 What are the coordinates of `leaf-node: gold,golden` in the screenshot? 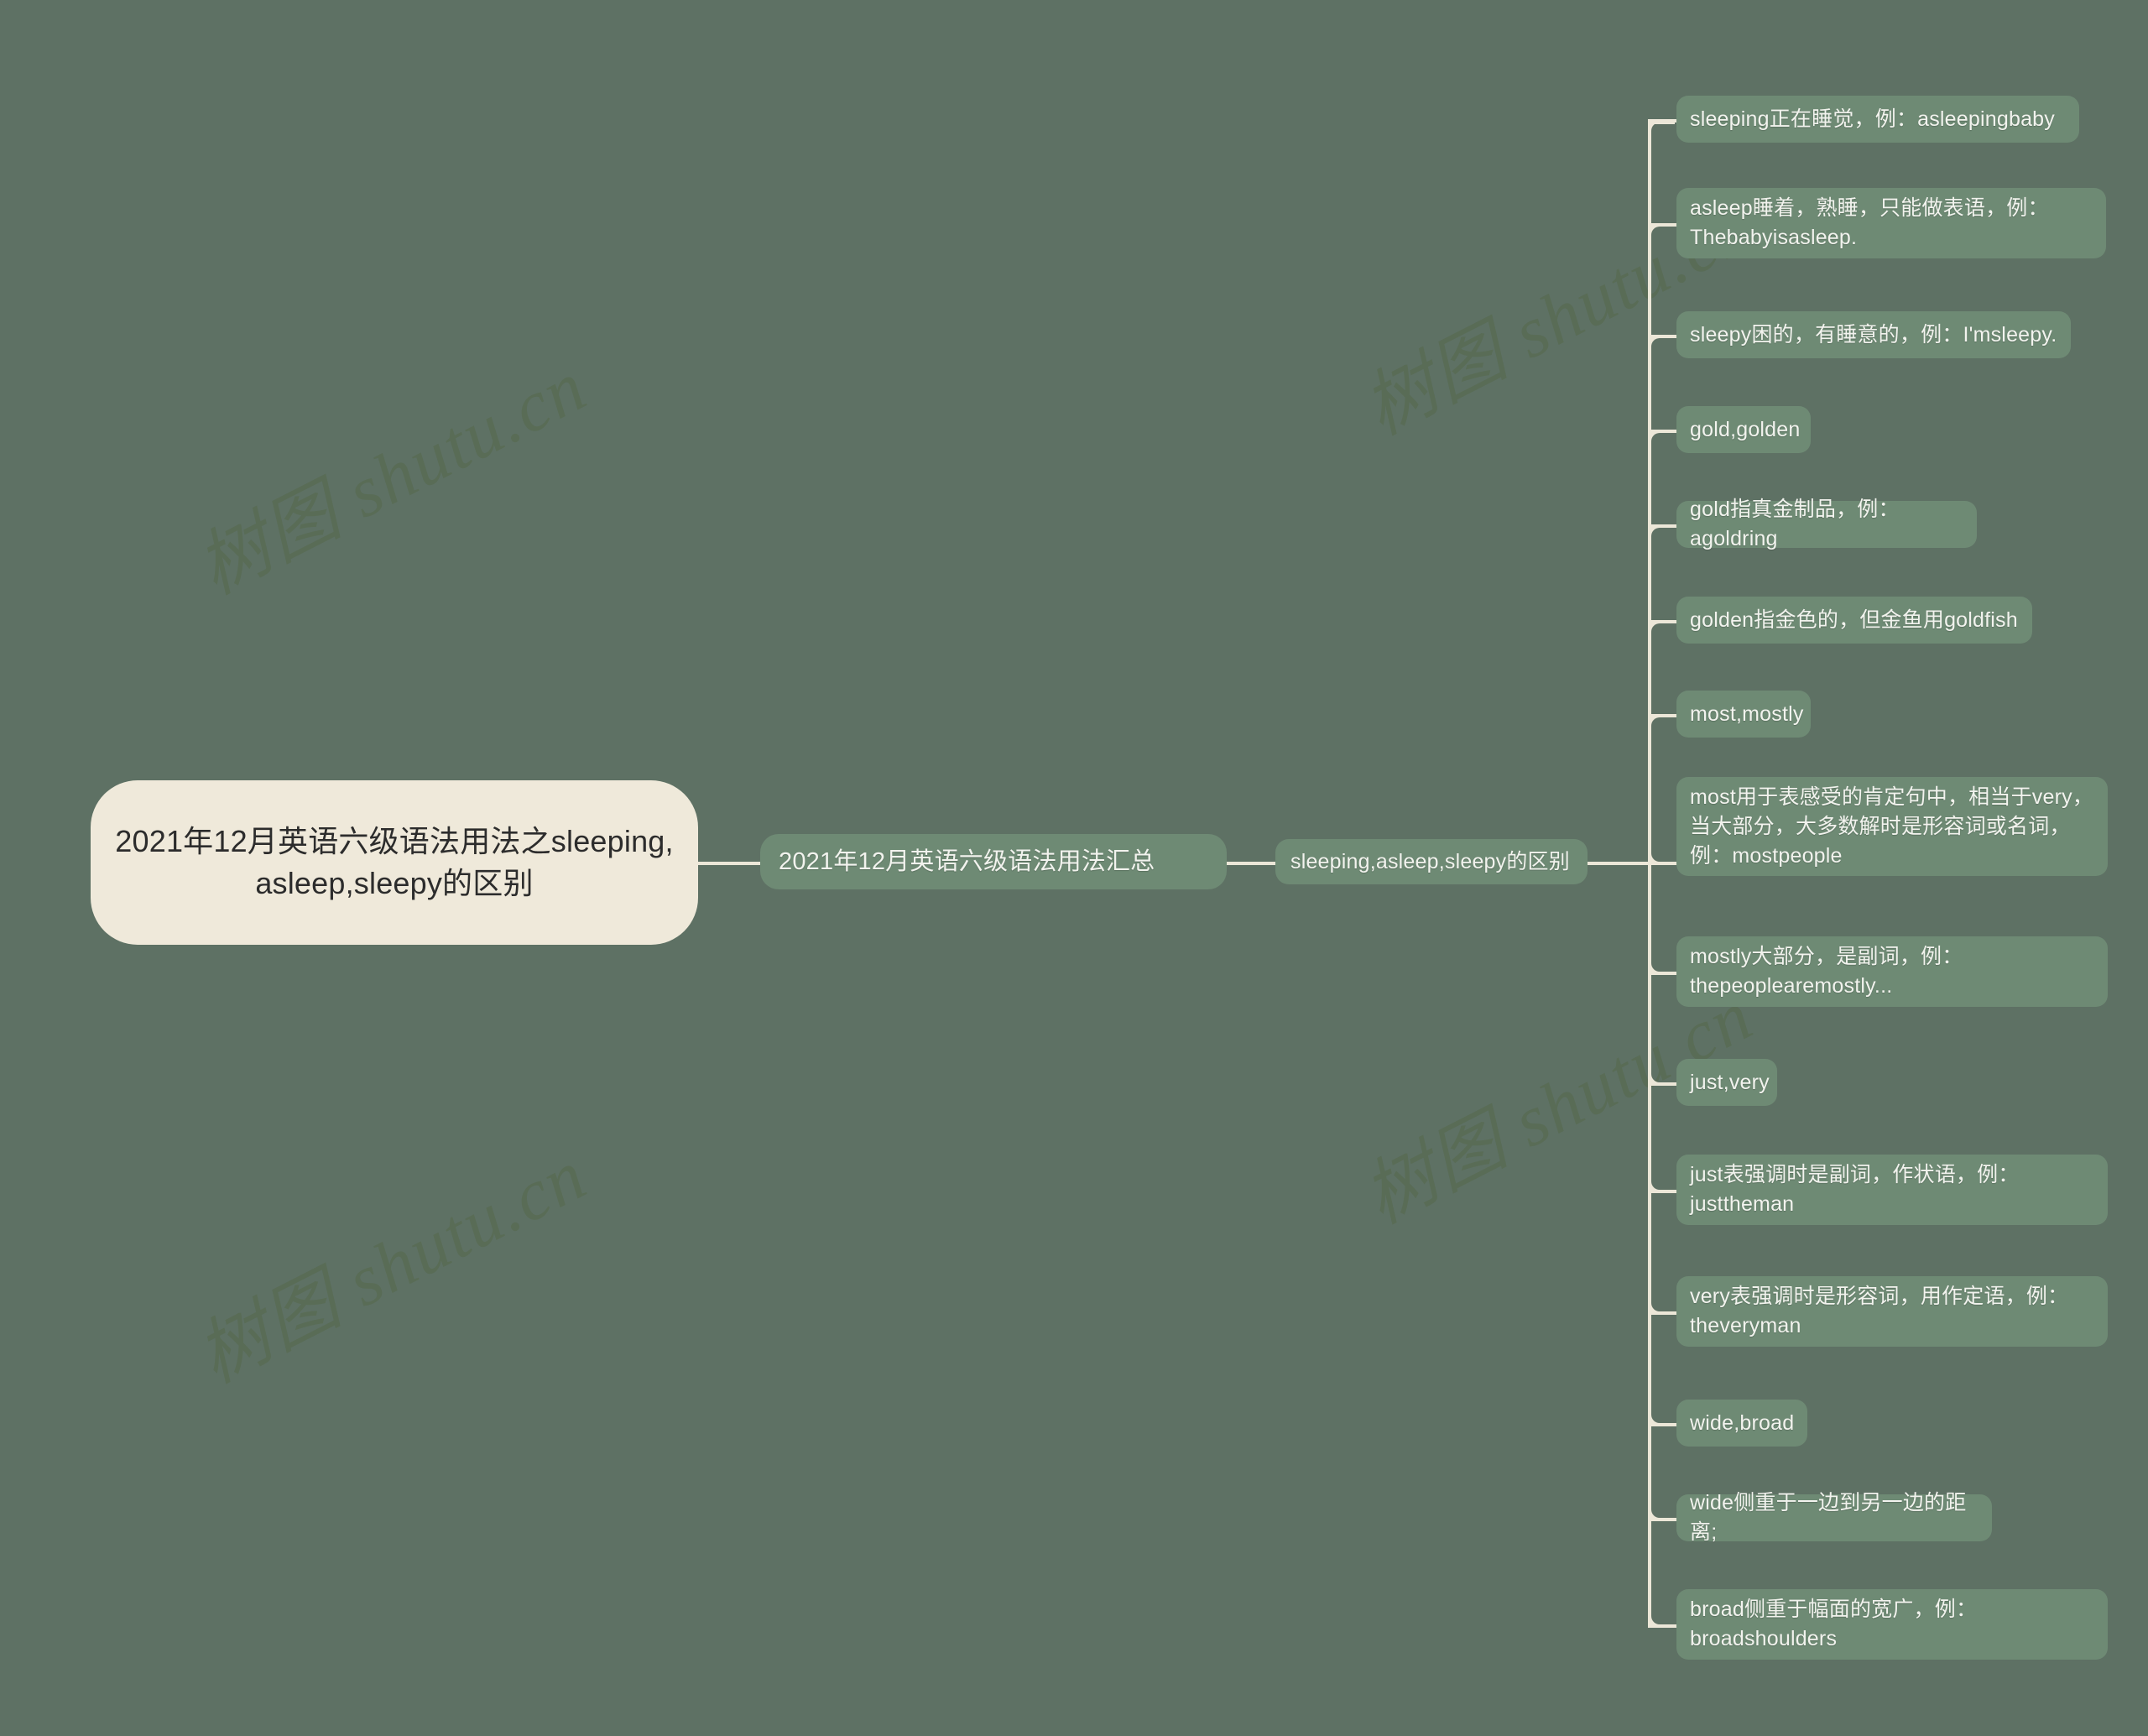 It's located at (1744, 429).